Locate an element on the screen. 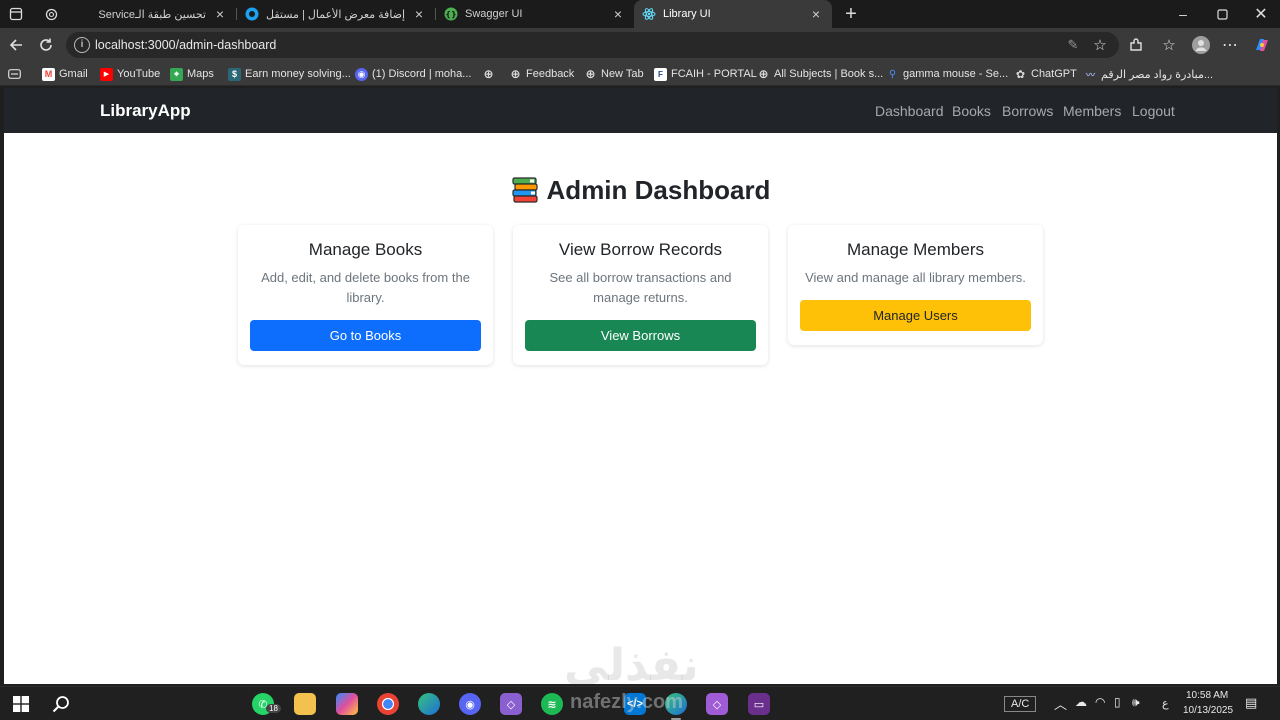 The height and width of the screenshot is (720, 1280). spotify-icon: ≋ is located at coordinates (552, 704).